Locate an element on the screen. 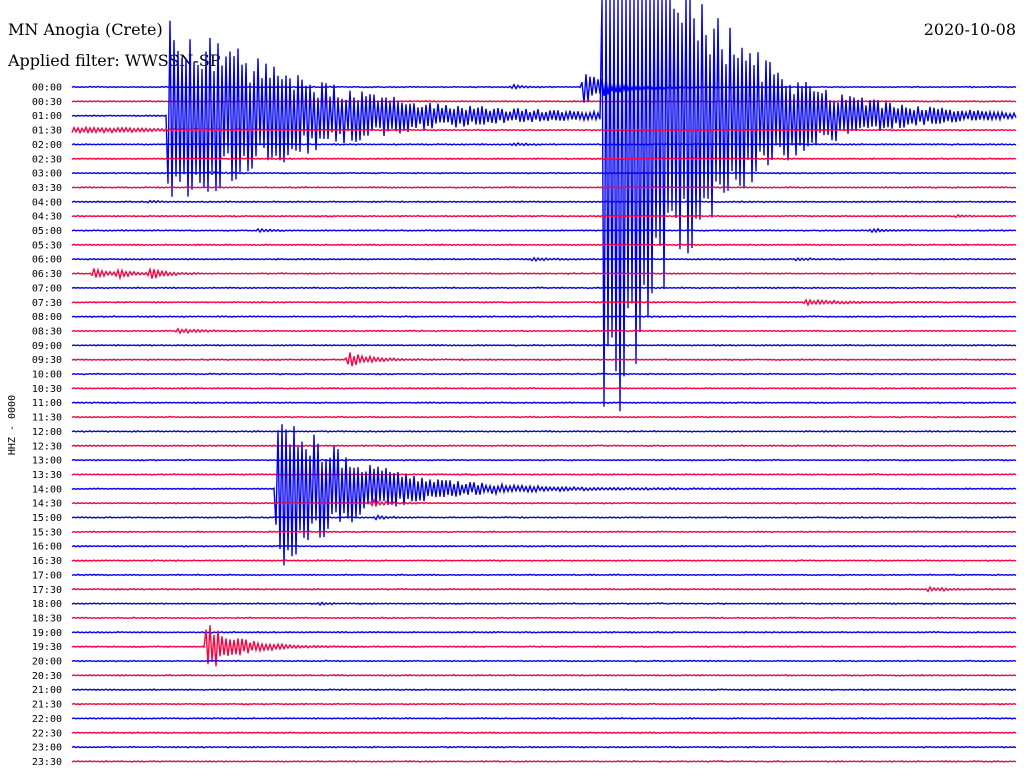 The height and width of the screenshot is (780, 1024). time-tick-label: 13:30 is located at coordinates (47, 475).